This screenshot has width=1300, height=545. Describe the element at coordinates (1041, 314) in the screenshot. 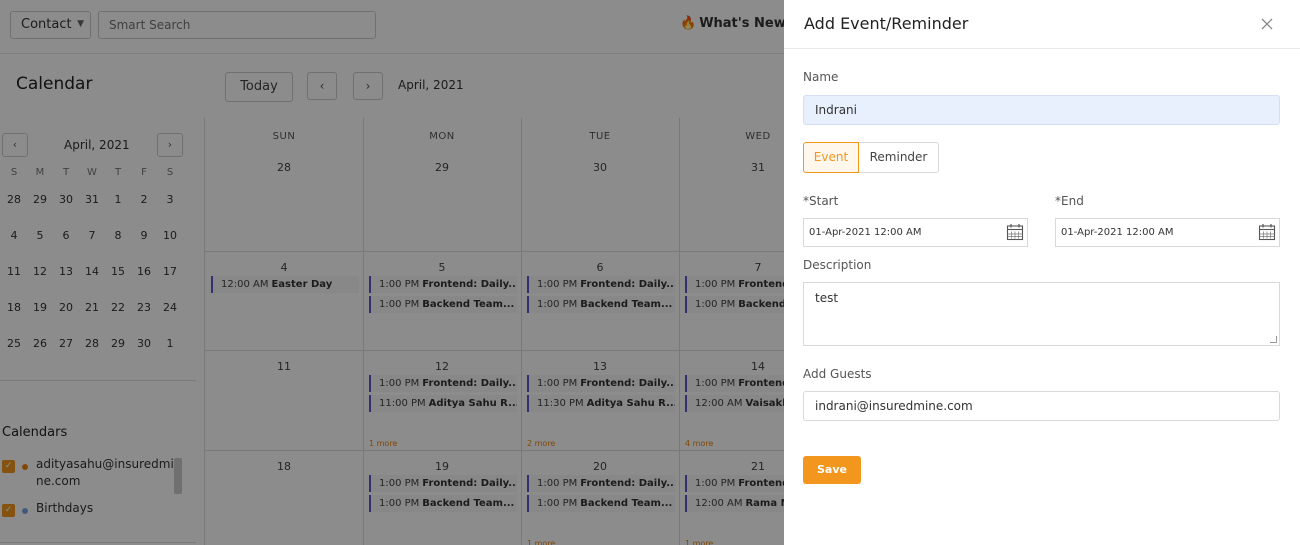

I see `description-textarea: test` at that location.